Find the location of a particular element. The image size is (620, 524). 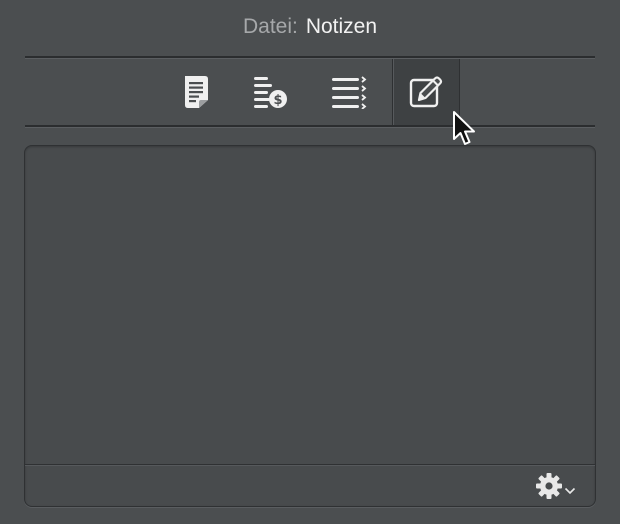

document-tab-button is located at coordinates (198, 92).